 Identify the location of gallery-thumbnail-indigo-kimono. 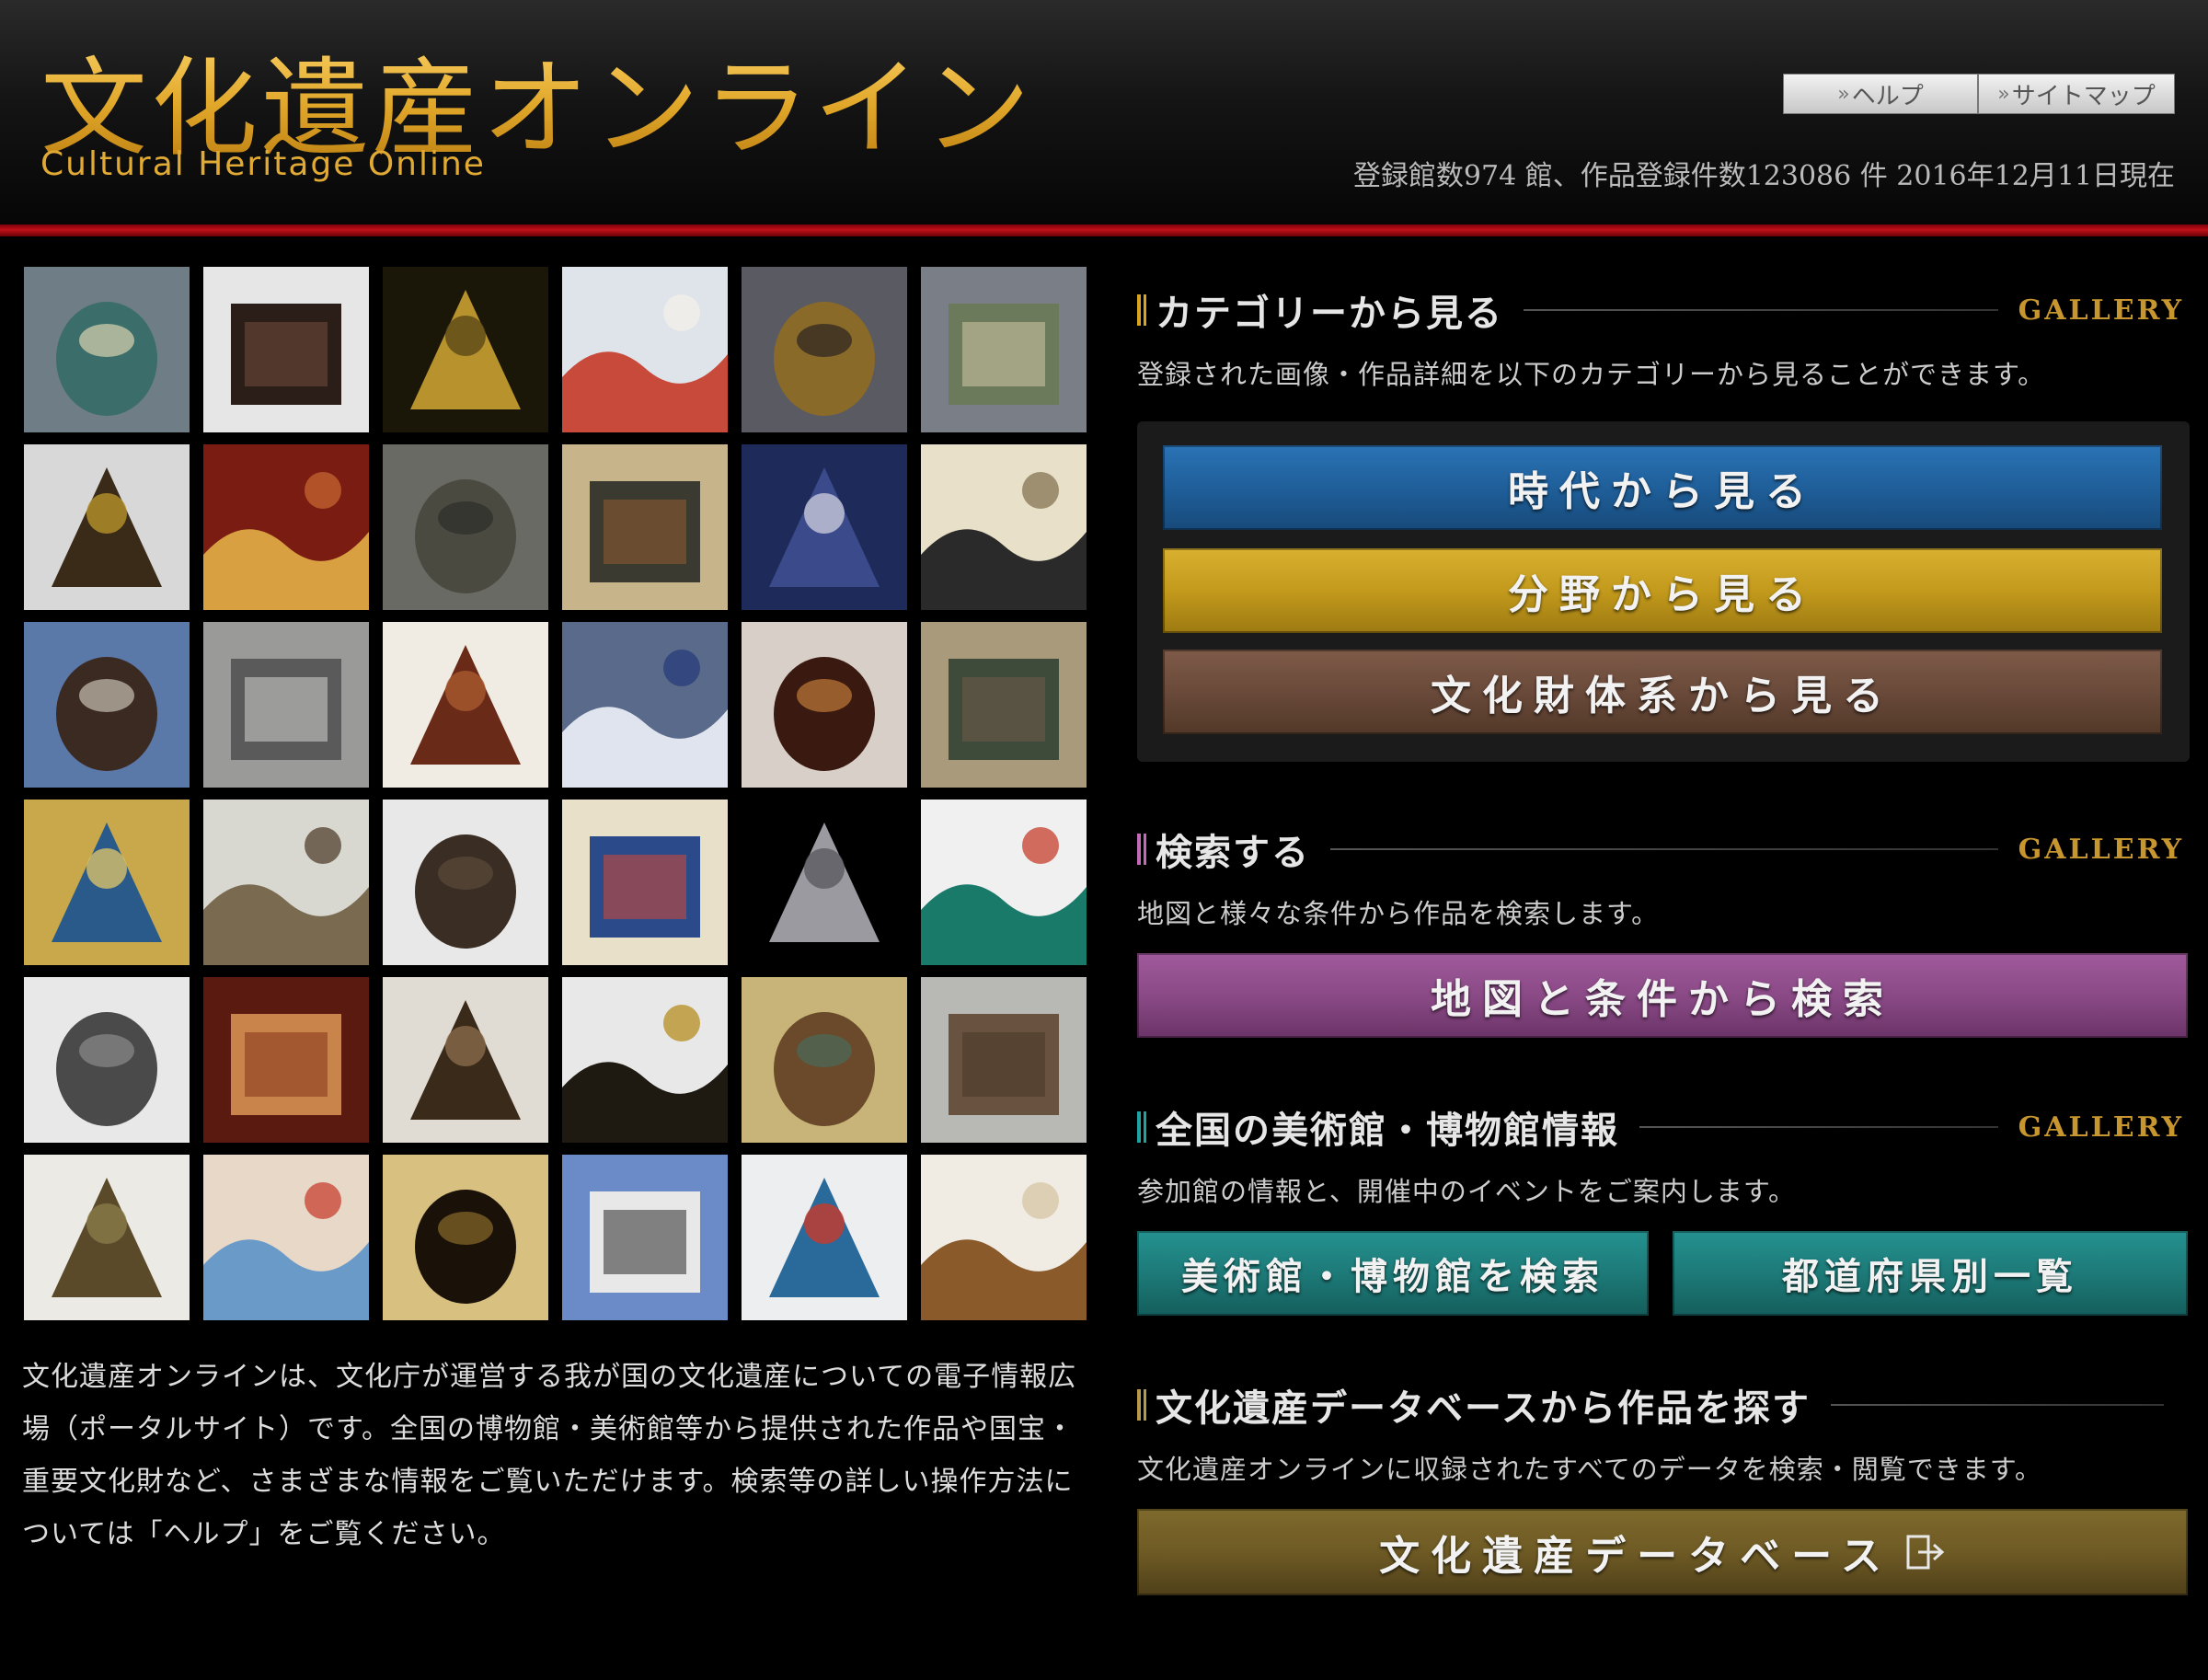
(824, 527).